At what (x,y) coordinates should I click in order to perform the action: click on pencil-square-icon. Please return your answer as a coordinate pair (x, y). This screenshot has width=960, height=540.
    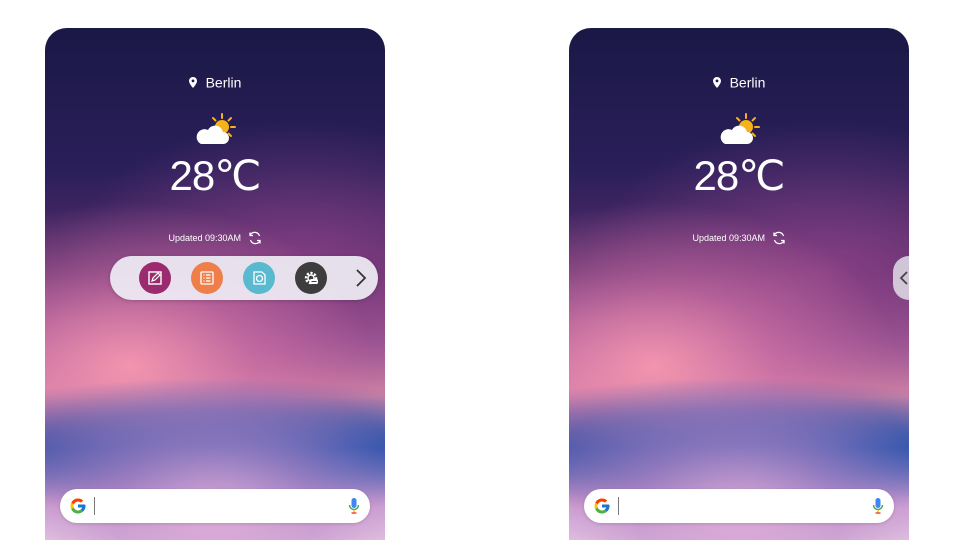
    Looking at the image, I should click on (155, 278).